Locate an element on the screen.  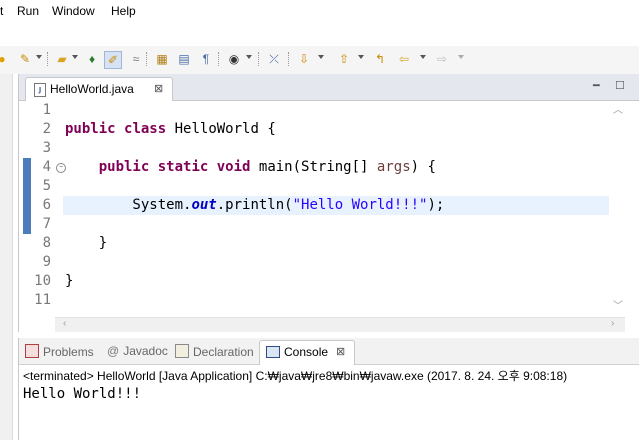
menu-bar: t Run Window Help is located at coordinates (319, 11).